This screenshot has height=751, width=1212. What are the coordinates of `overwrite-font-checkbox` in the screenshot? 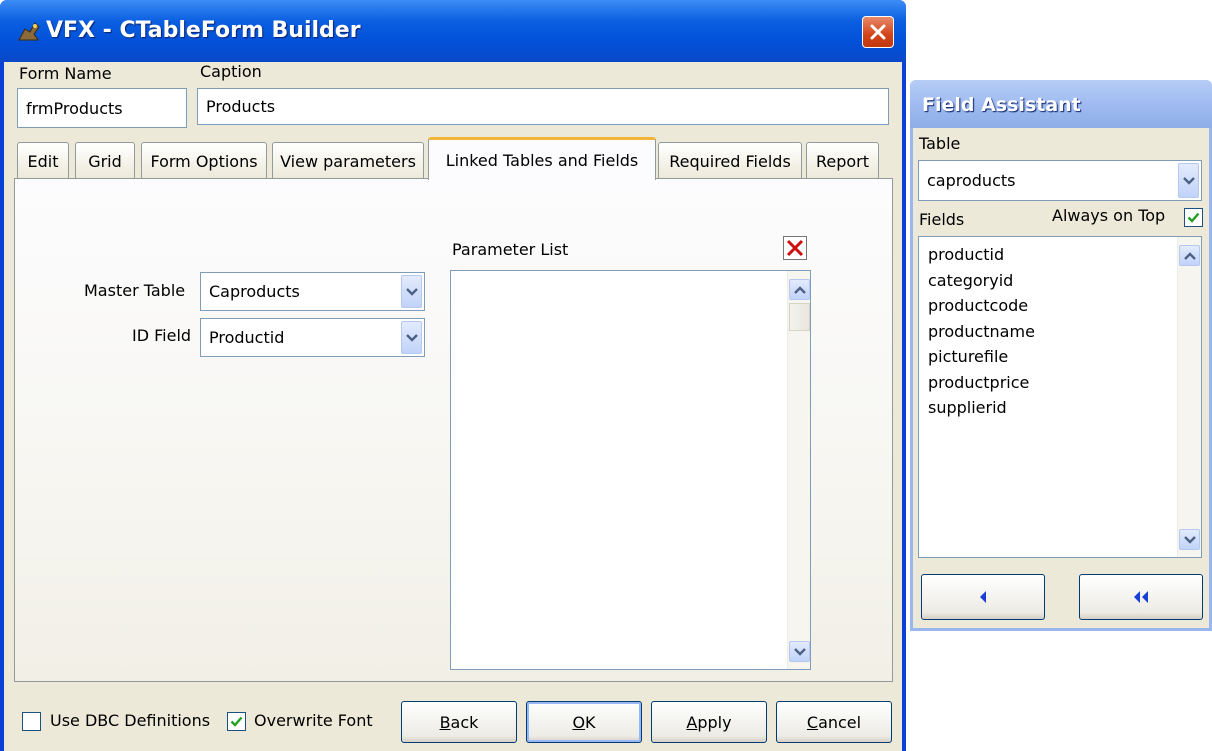 It's located at (236, 721).